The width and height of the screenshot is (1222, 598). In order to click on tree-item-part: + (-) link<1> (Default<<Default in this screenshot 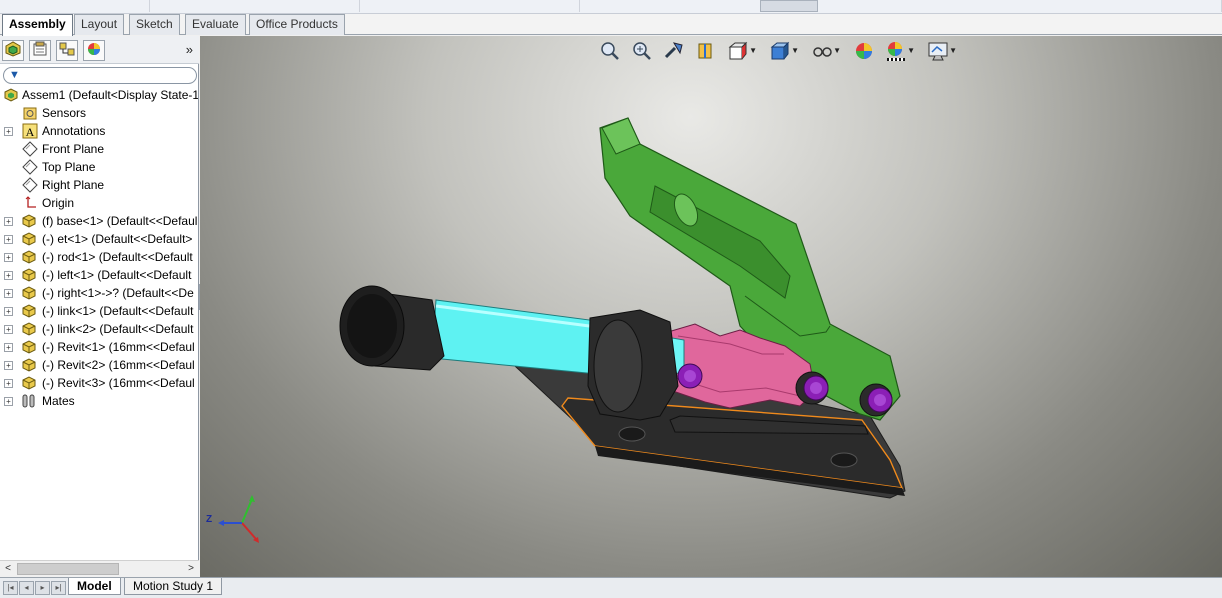, I will do `click(99, 311)`.